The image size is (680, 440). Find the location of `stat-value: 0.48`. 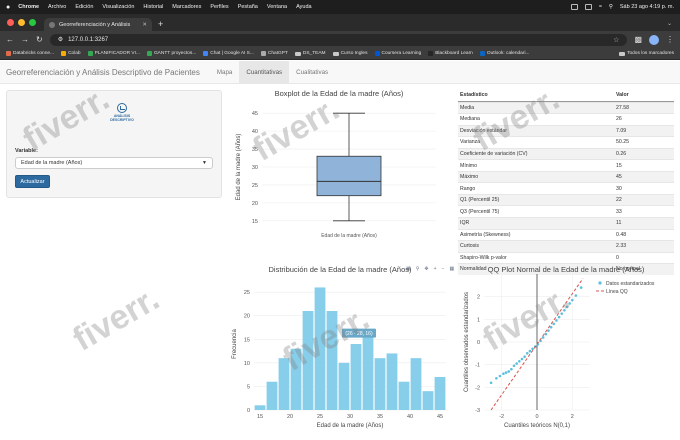

stat-value: 0.48 is located at coordinates (621, 234).